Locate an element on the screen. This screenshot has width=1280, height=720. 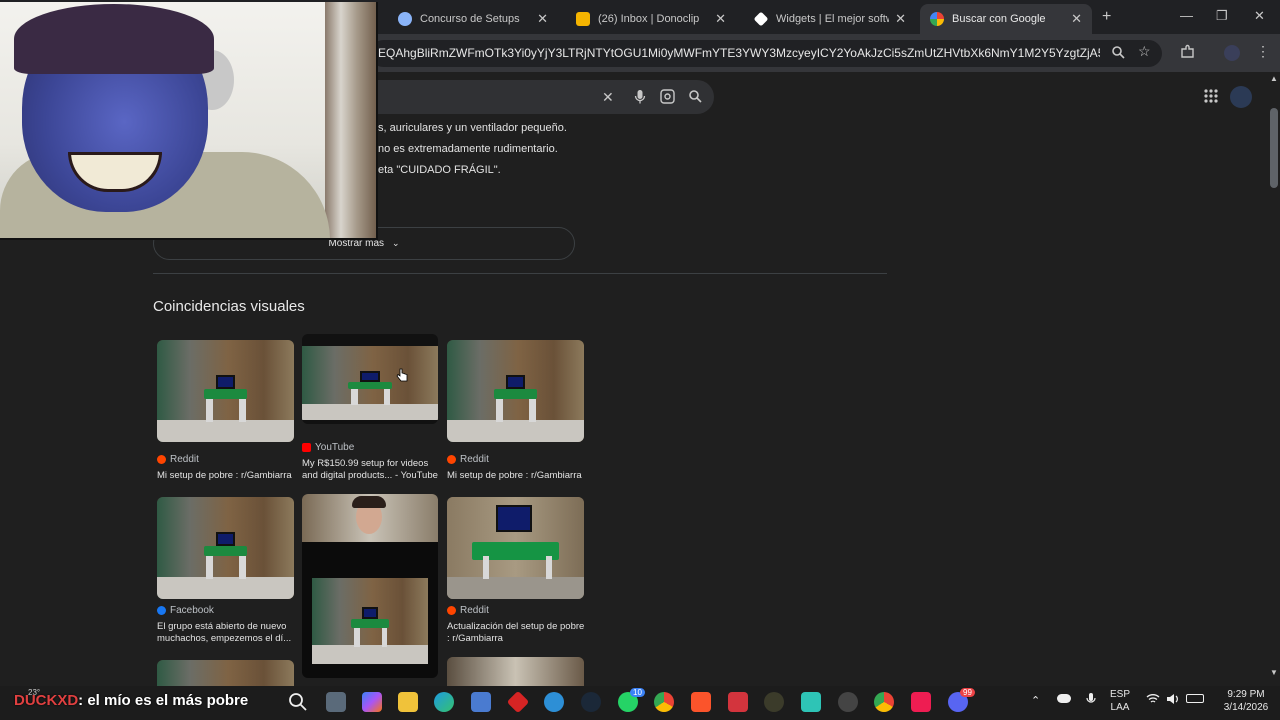
result-source: YouTube is located at coordinates (328, 447).